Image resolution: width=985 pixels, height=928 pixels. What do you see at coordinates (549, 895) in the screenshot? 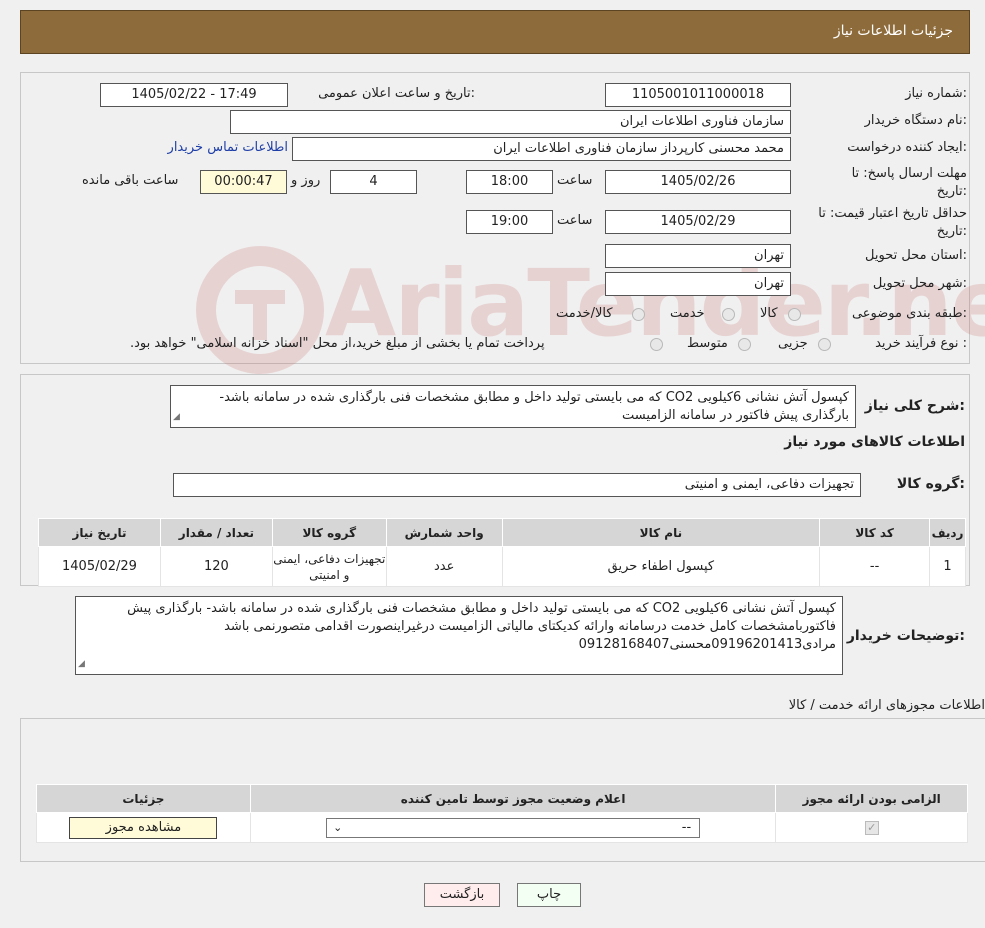
I see `print-button: چاپ` at bounding box center [549, 895].